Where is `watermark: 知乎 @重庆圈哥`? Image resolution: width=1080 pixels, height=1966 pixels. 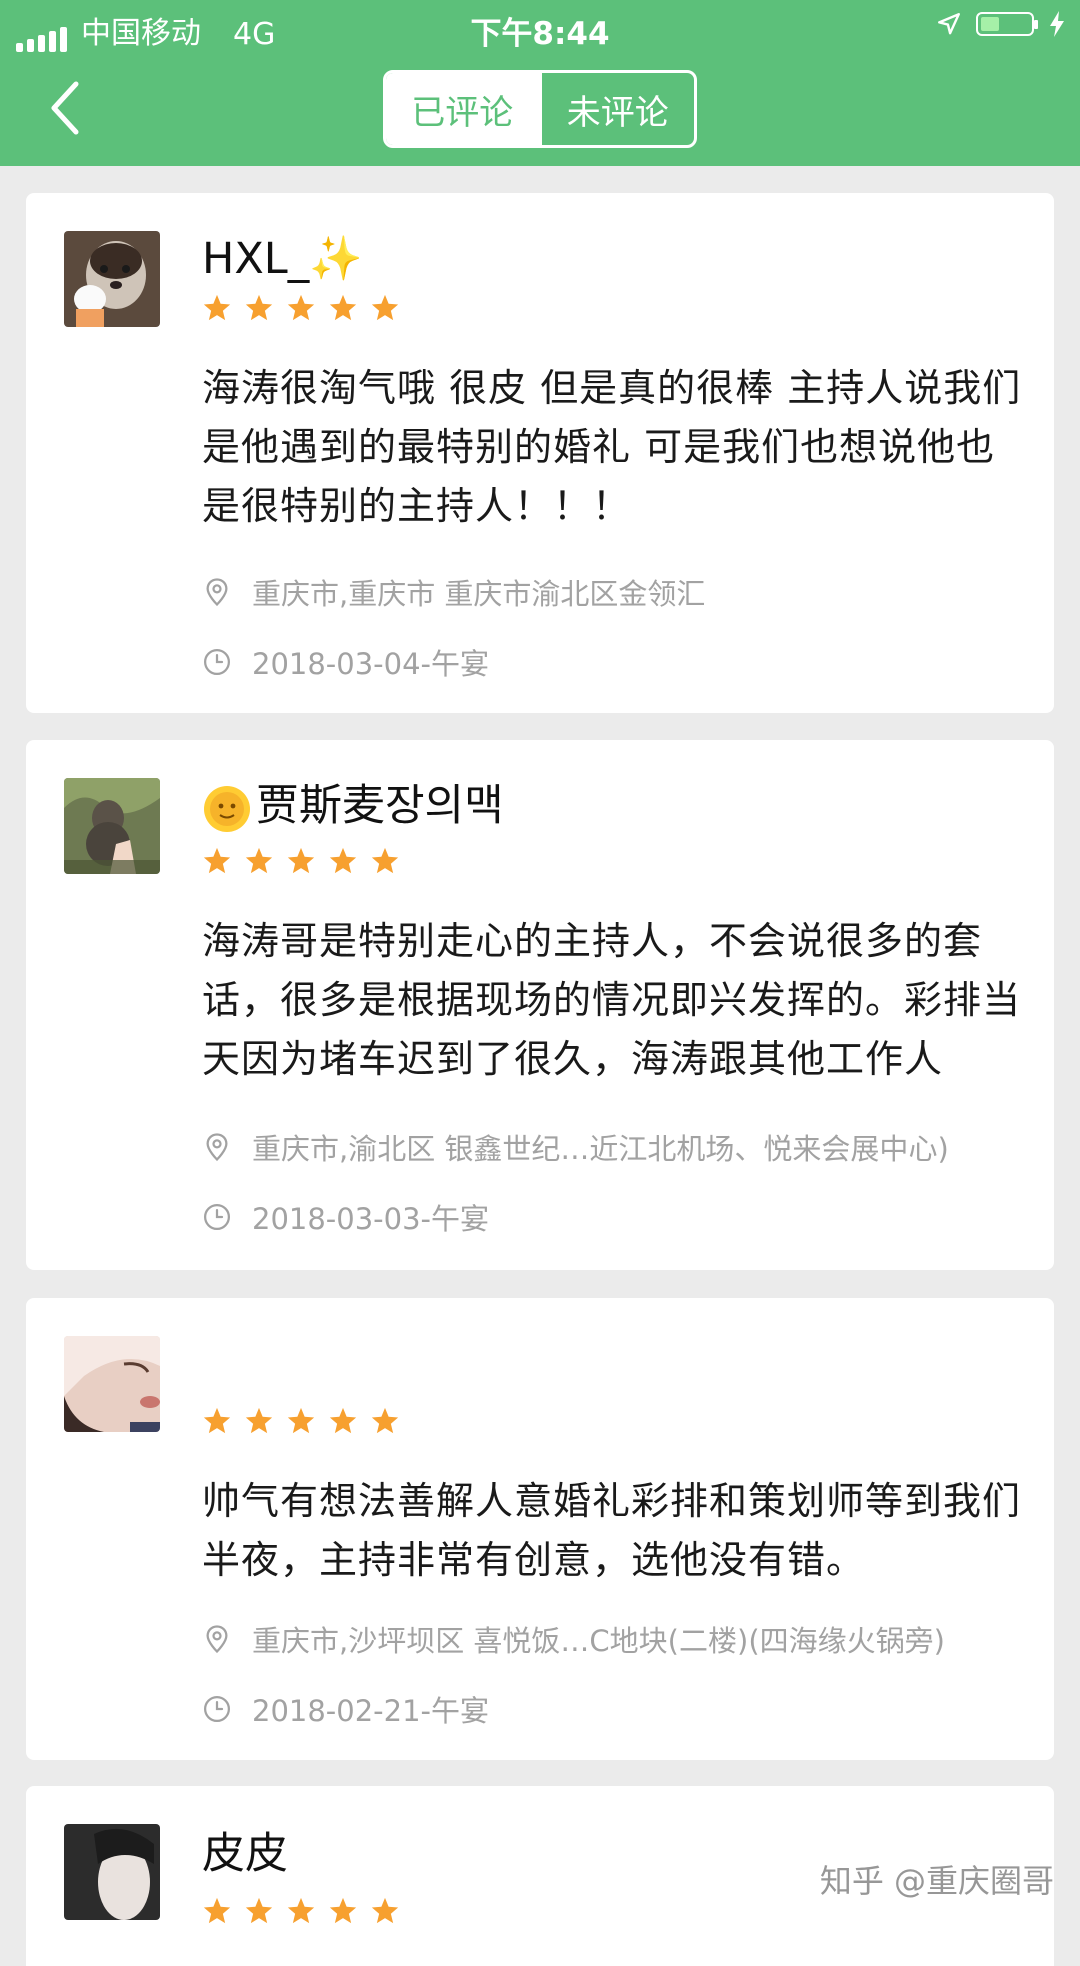 watermark: 知乎 @重庆圈哥 is located at coordinates (936, 1881).